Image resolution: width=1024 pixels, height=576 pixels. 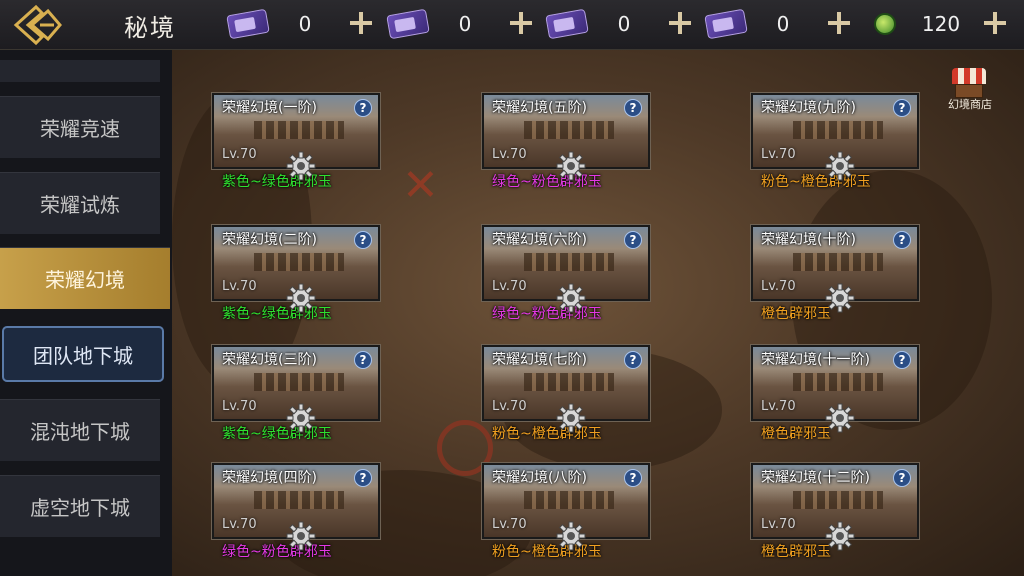 What do you see at coordinates (296, 141) in the screenshot?
I see `dungeon-card: 荣耀幻境(一阶)? Lv.70 紫色~绿色辟邪玉` at bounding box center [296, 141].